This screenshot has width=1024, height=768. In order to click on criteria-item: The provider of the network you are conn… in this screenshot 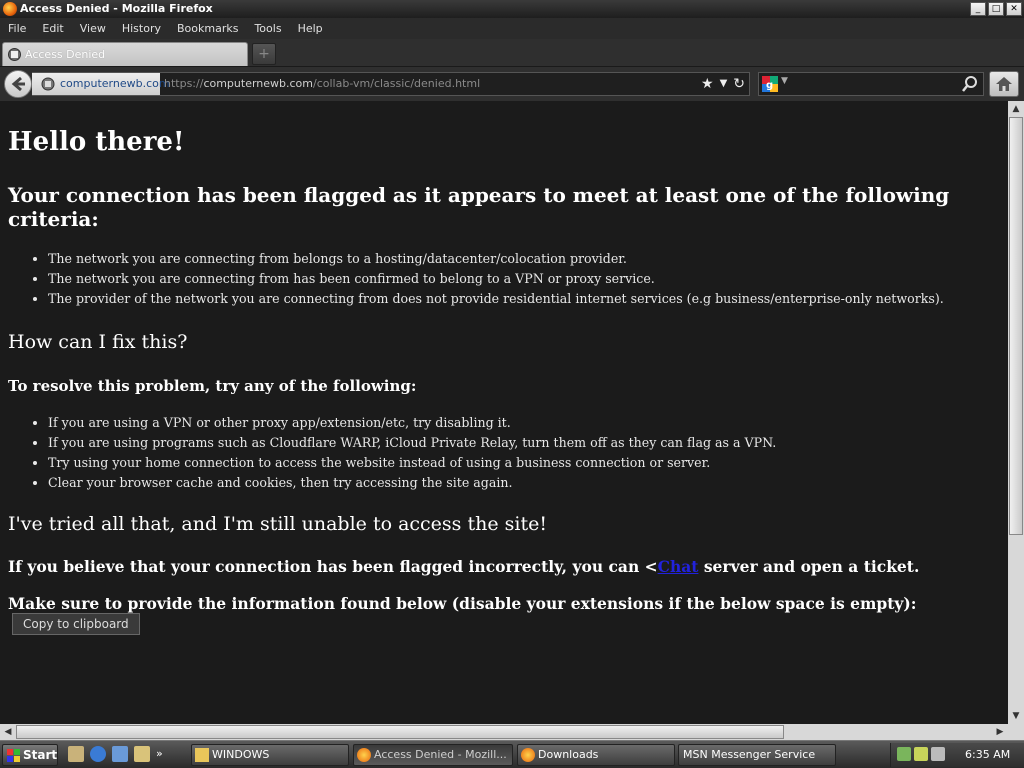, I will do `click(524, 299)`.